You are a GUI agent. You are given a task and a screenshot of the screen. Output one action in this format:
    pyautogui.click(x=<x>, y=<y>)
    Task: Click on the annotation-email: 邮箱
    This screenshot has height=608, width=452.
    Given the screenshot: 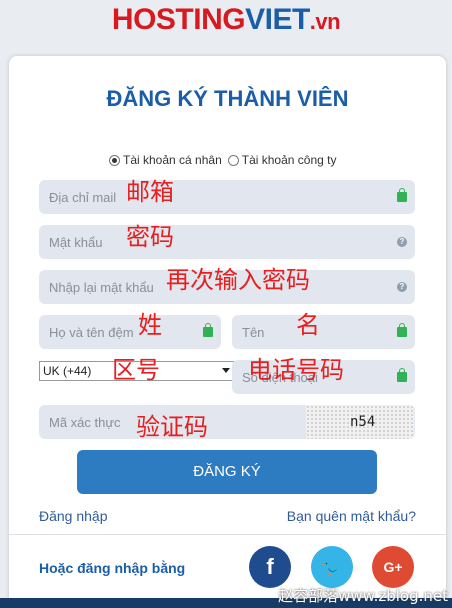 What is the action you would take?
    pyautogui.click(x=150, y=192)
    